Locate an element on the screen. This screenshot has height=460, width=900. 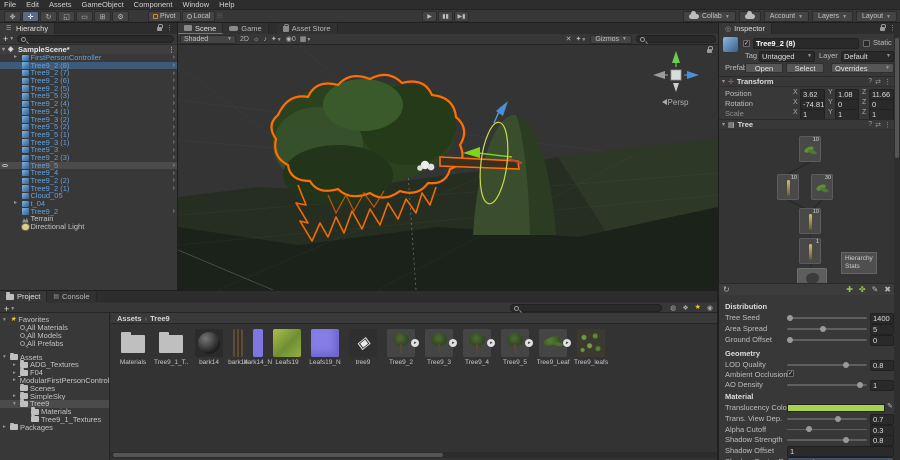
lod-quality-slider is located at coordinates (827, 364).